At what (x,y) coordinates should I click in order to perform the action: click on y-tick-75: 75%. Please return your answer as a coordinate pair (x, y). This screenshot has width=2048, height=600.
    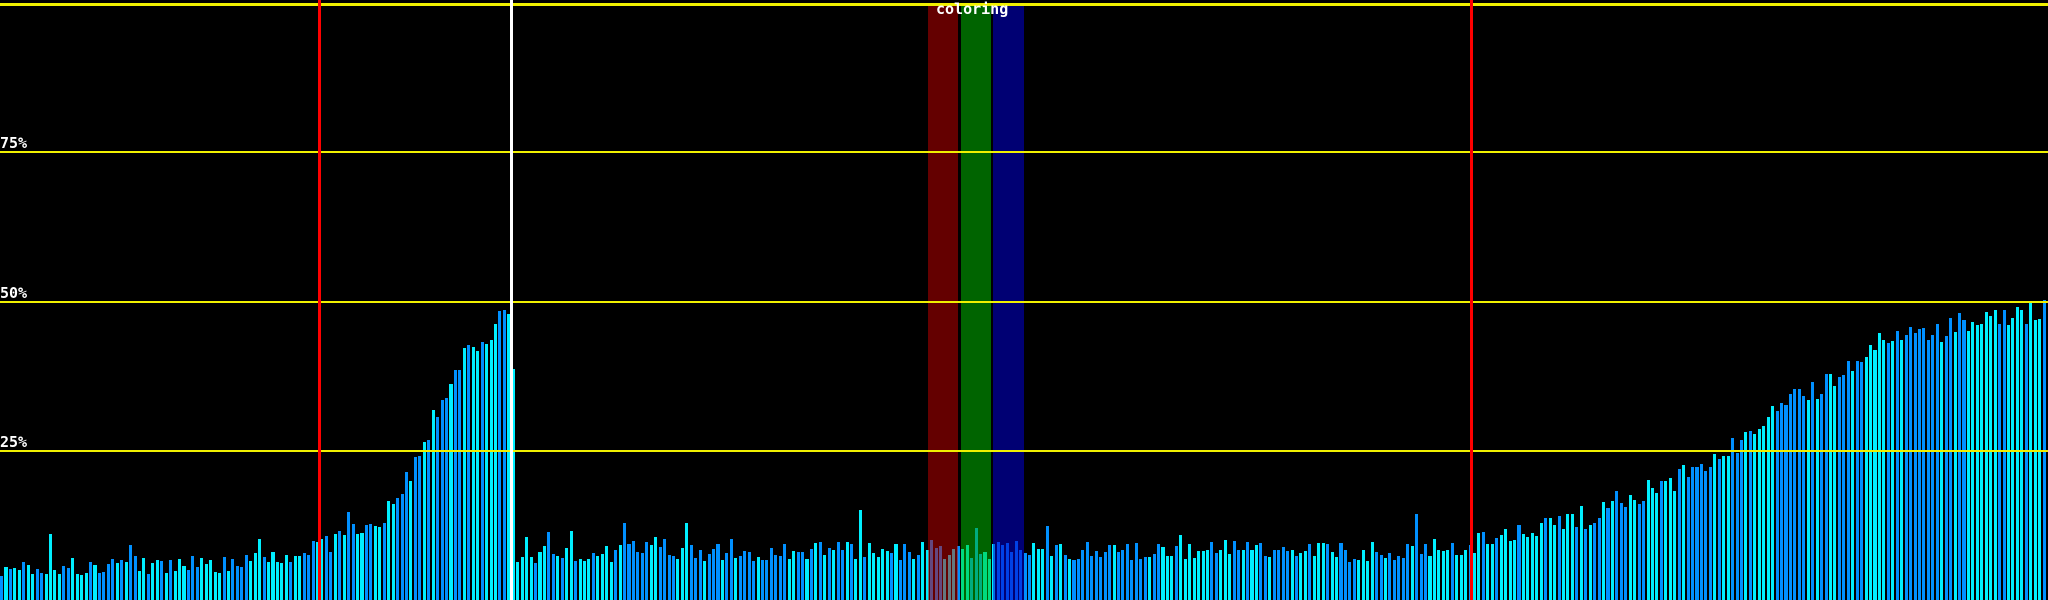
    Looking at the image, I should click on (14, 143).